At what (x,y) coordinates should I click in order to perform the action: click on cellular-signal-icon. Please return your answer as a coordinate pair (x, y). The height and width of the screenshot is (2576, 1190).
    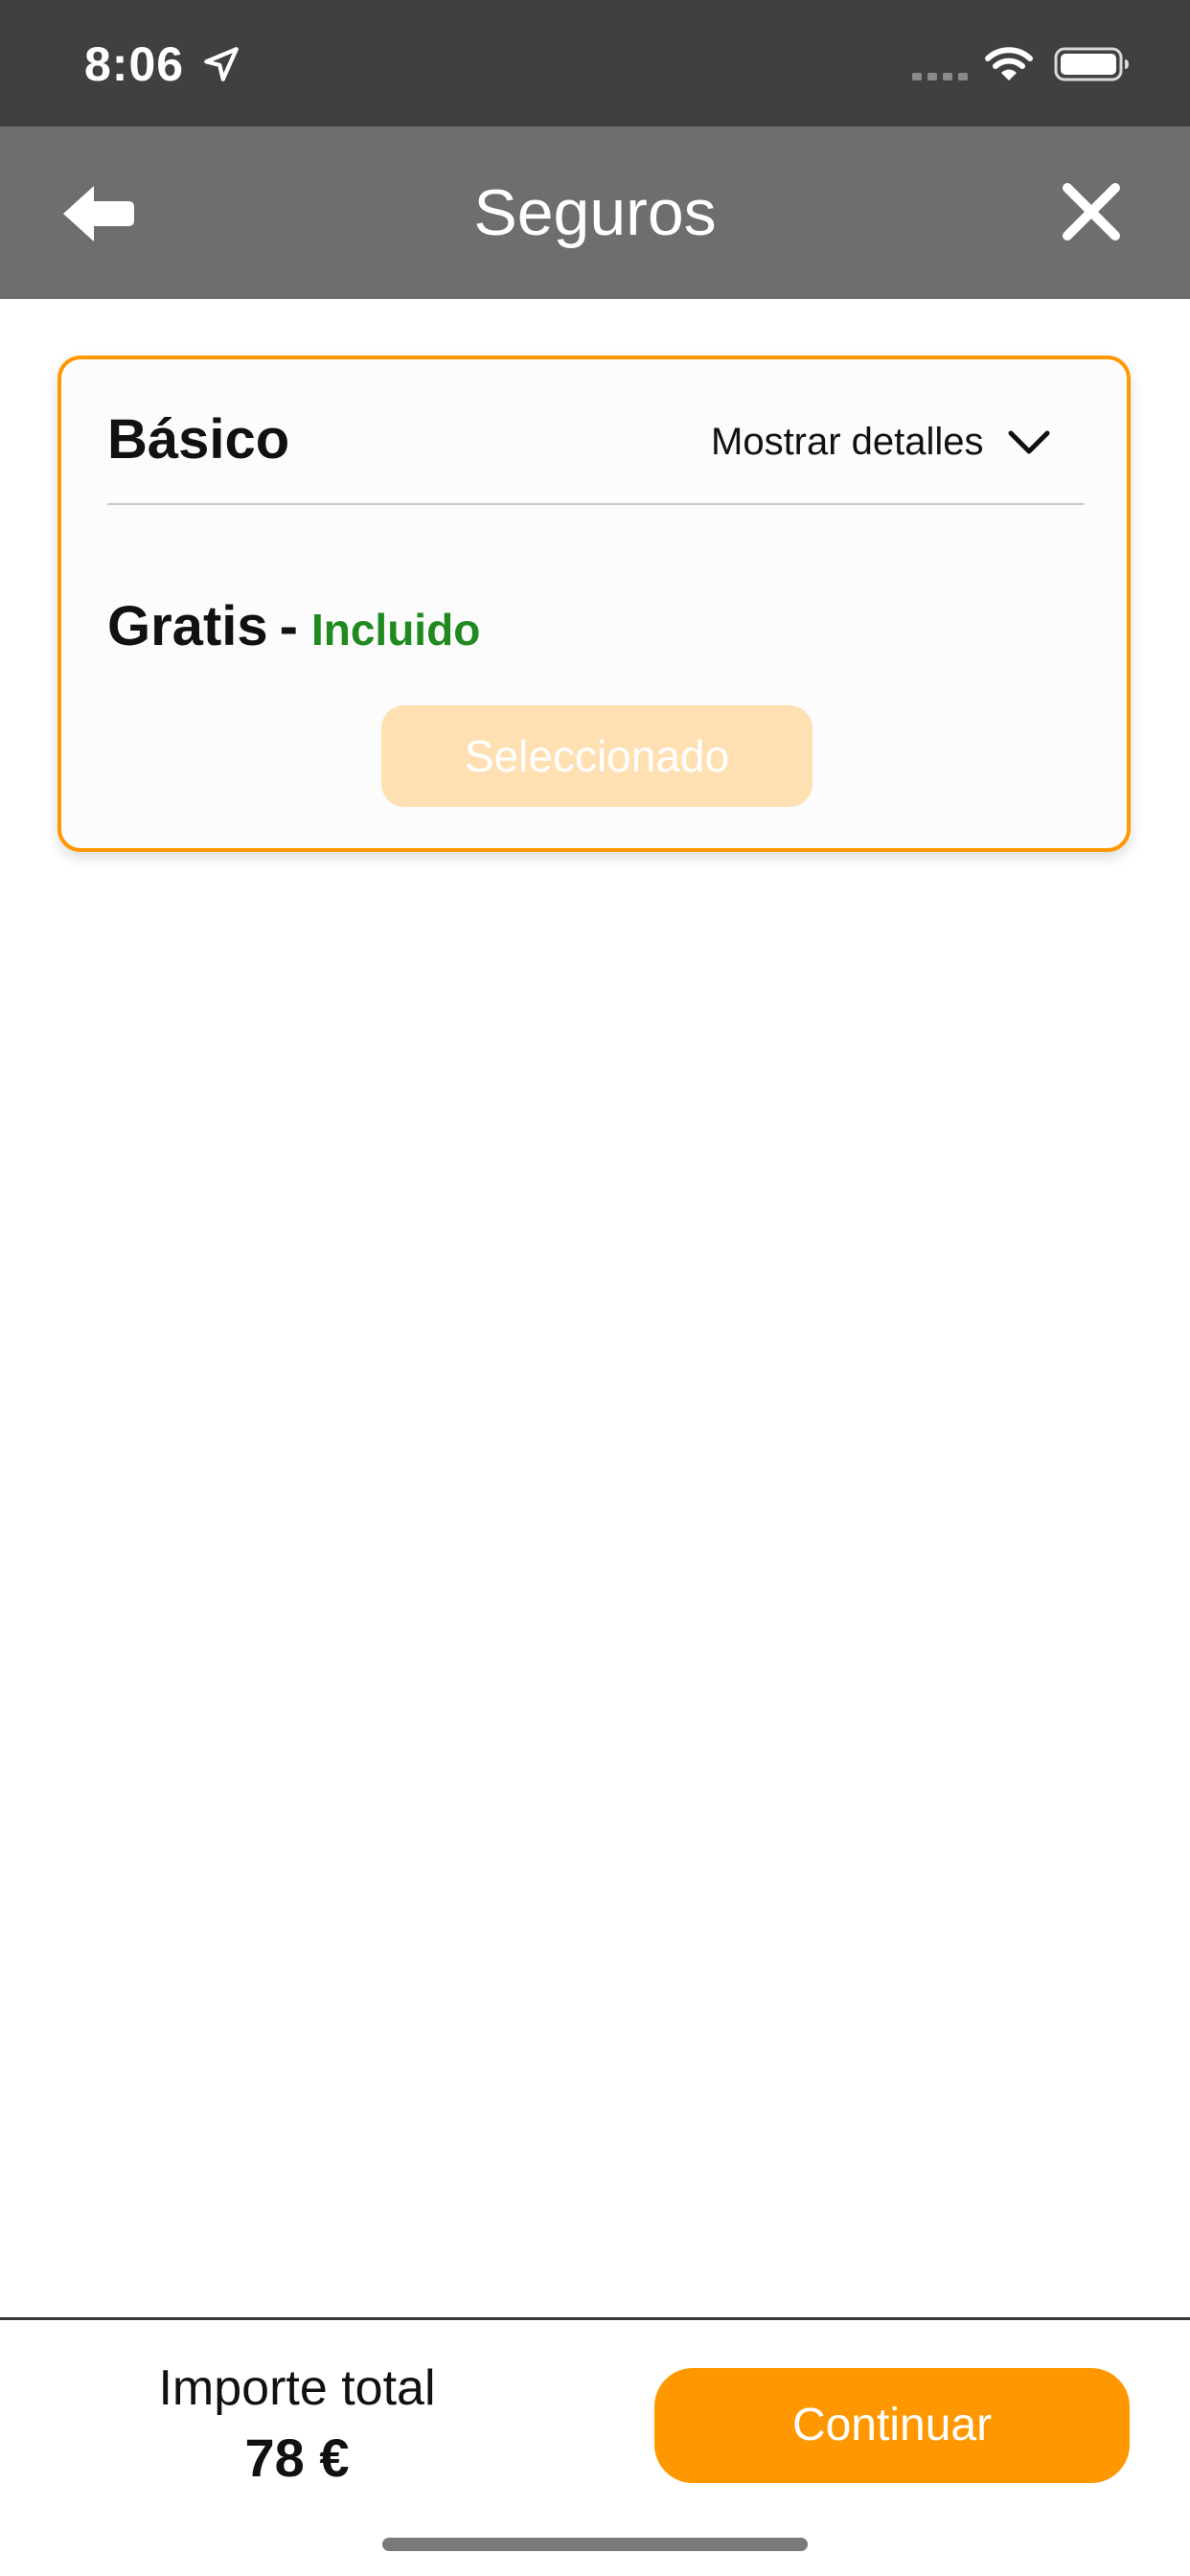
    Looking at the image, I should click on (940, 76).